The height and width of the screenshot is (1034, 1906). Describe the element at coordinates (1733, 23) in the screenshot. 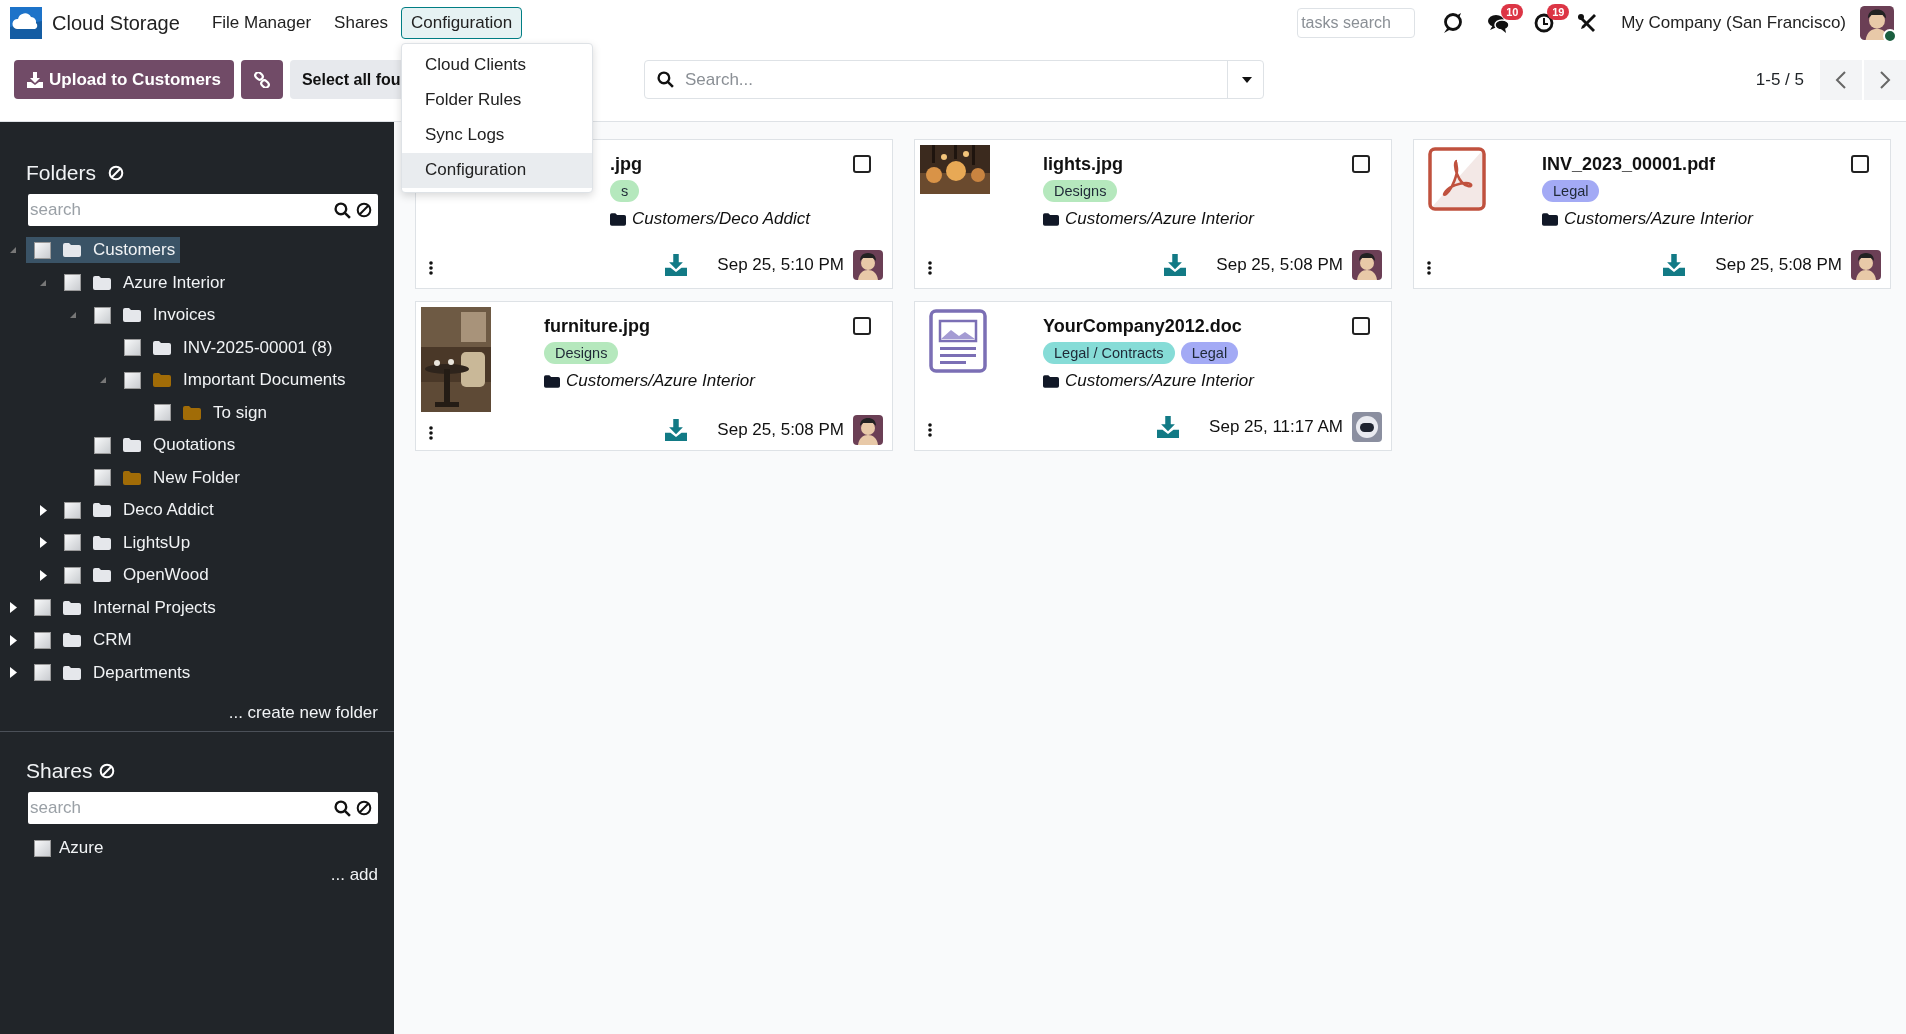

I see `company-name: My Company (San Francisco)` at that location.